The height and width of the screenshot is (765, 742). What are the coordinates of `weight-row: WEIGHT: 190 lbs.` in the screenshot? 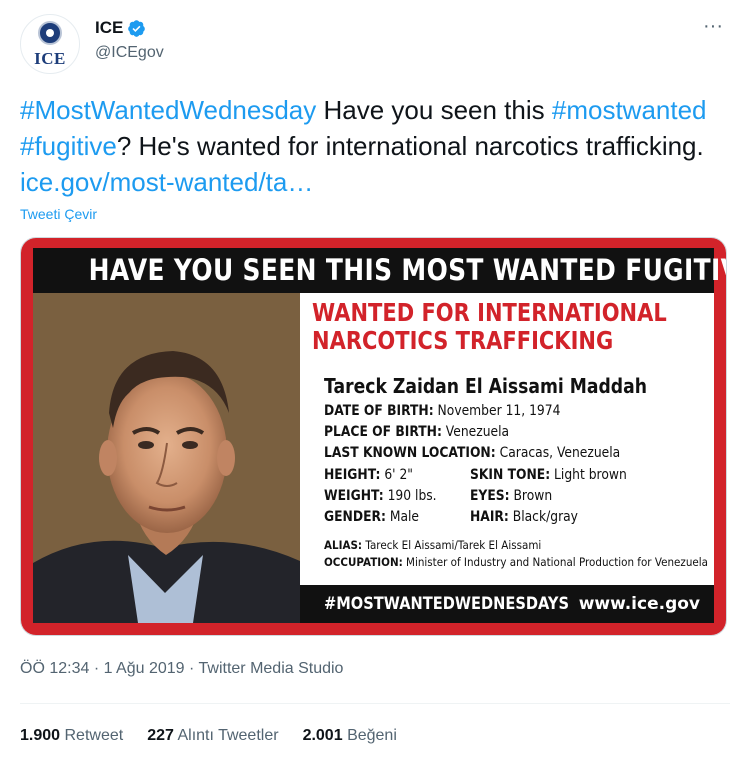 It's located at (380, 496).